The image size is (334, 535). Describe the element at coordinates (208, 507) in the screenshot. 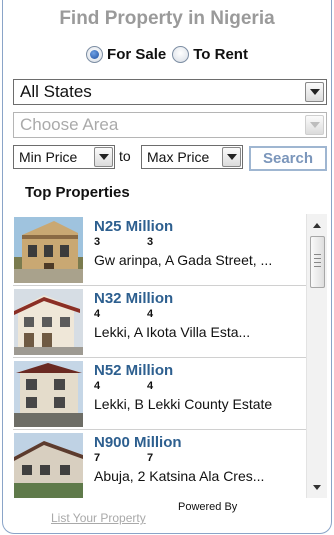

I see `powered-by-label: Powered By` at that location.